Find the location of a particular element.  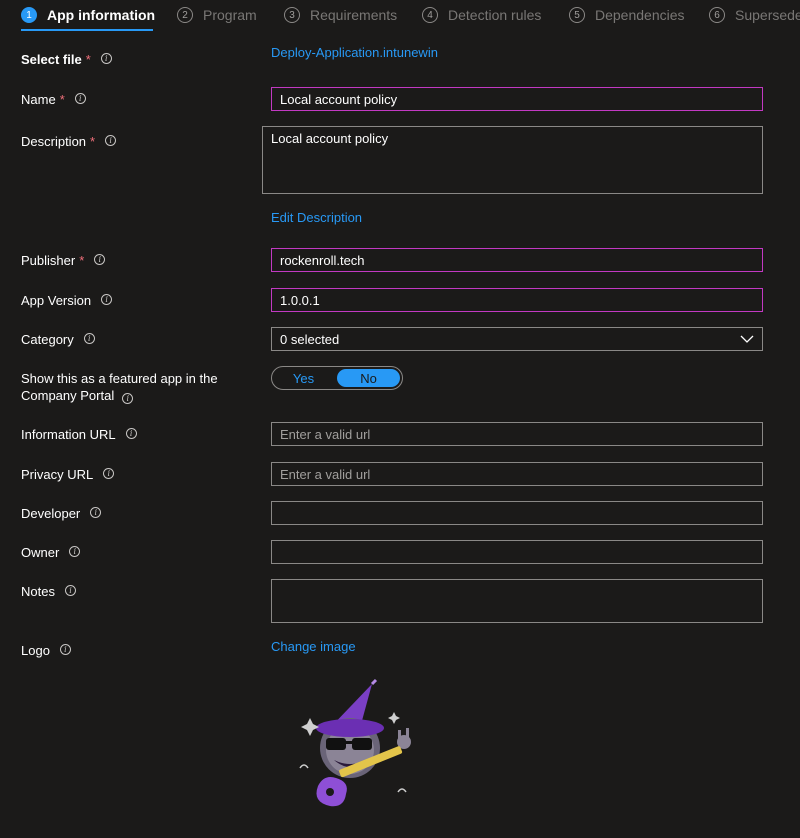

step-number: 6 is located at coordinates (717, 15).